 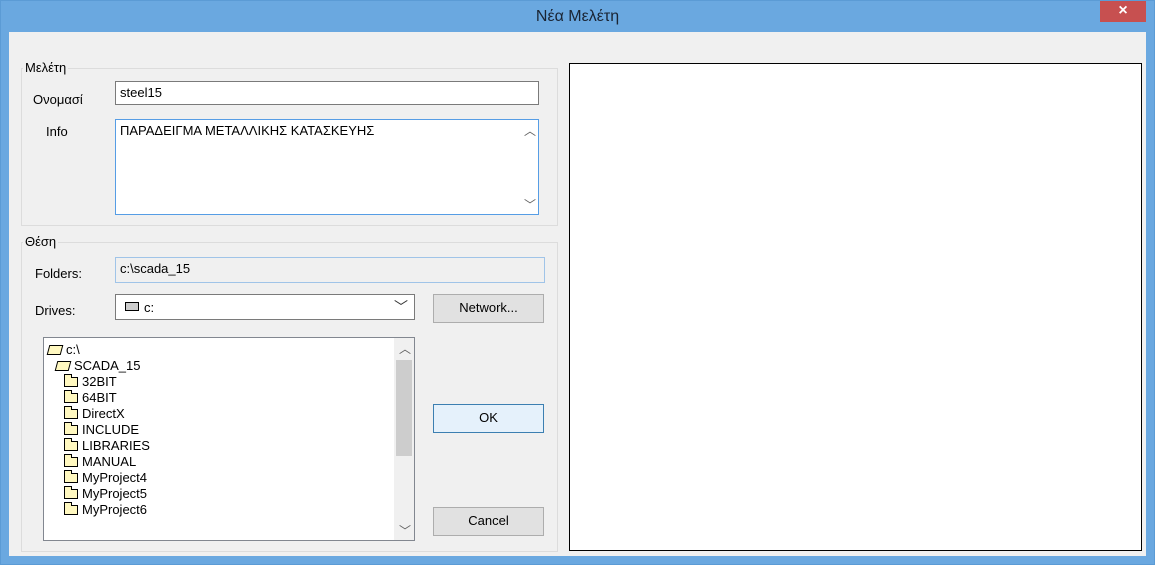 What do you see at coordinates (41, 241) in the screenshot?
I see `location-group-label: Θέση` at bounding box center [41, 241].